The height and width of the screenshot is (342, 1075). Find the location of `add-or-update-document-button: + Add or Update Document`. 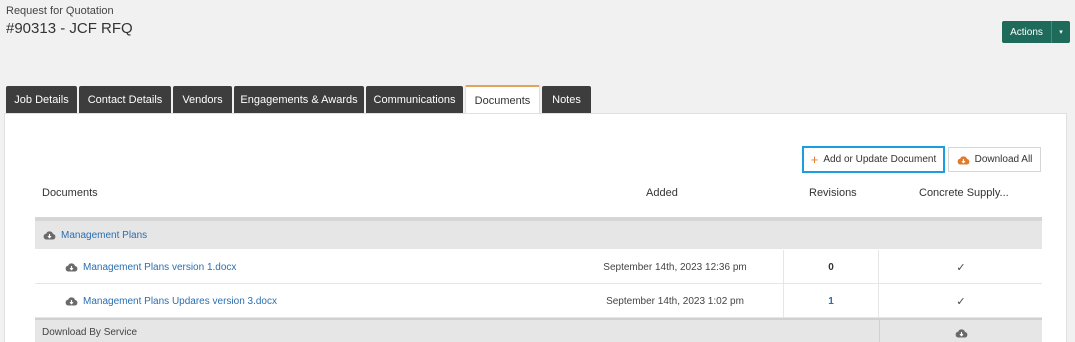

add-or-update-document-button: + Add or Update Document is located at coordinates (873, 159).